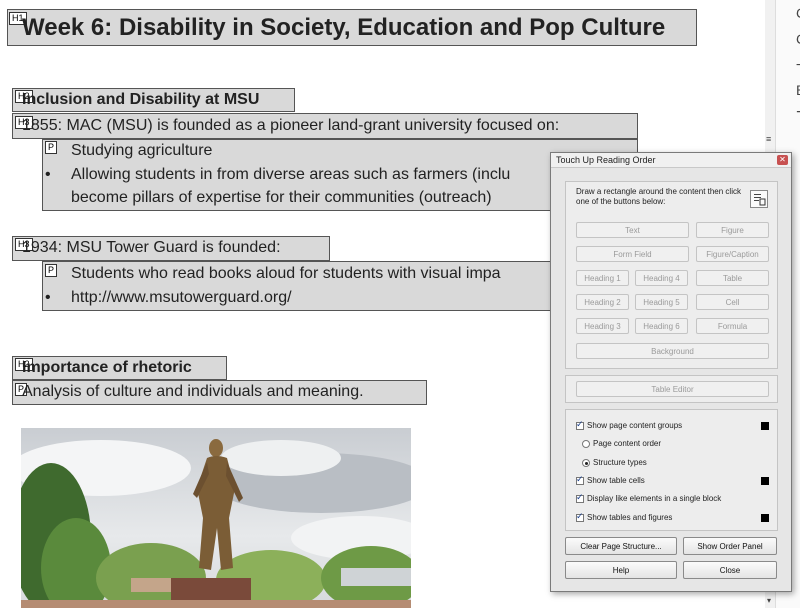 This screenshot has width=800, height=608. Describe the element at coordinates (732, 326) in the screenshot. I see `formula-button: Formula` at that location.